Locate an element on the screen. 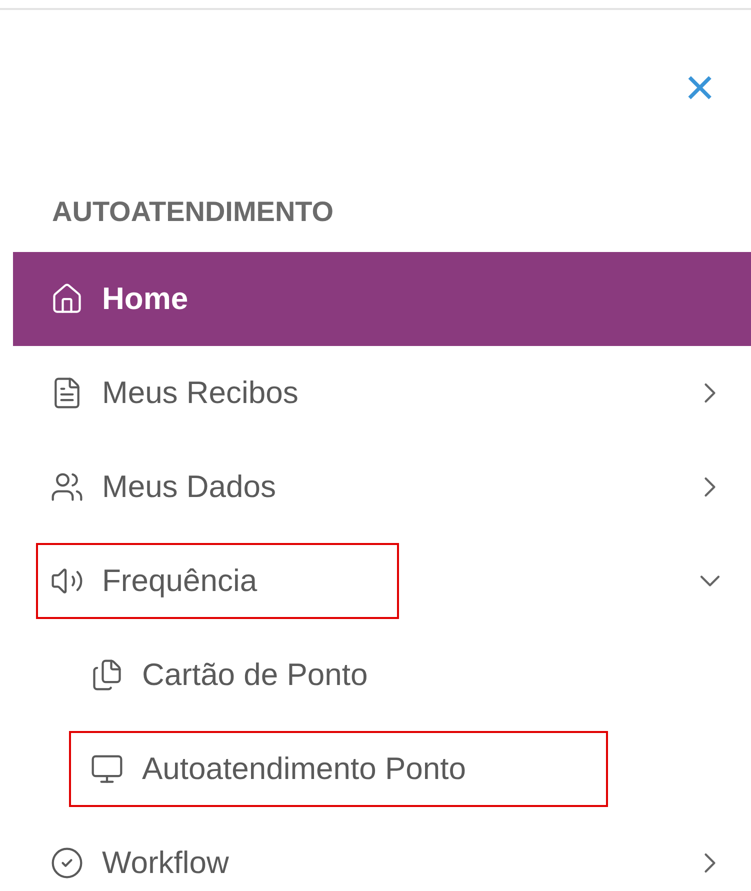 Image resolution: width=751 pixels, height=891 pixels. menu-item: Frequência is located at coordinates (382, 581).